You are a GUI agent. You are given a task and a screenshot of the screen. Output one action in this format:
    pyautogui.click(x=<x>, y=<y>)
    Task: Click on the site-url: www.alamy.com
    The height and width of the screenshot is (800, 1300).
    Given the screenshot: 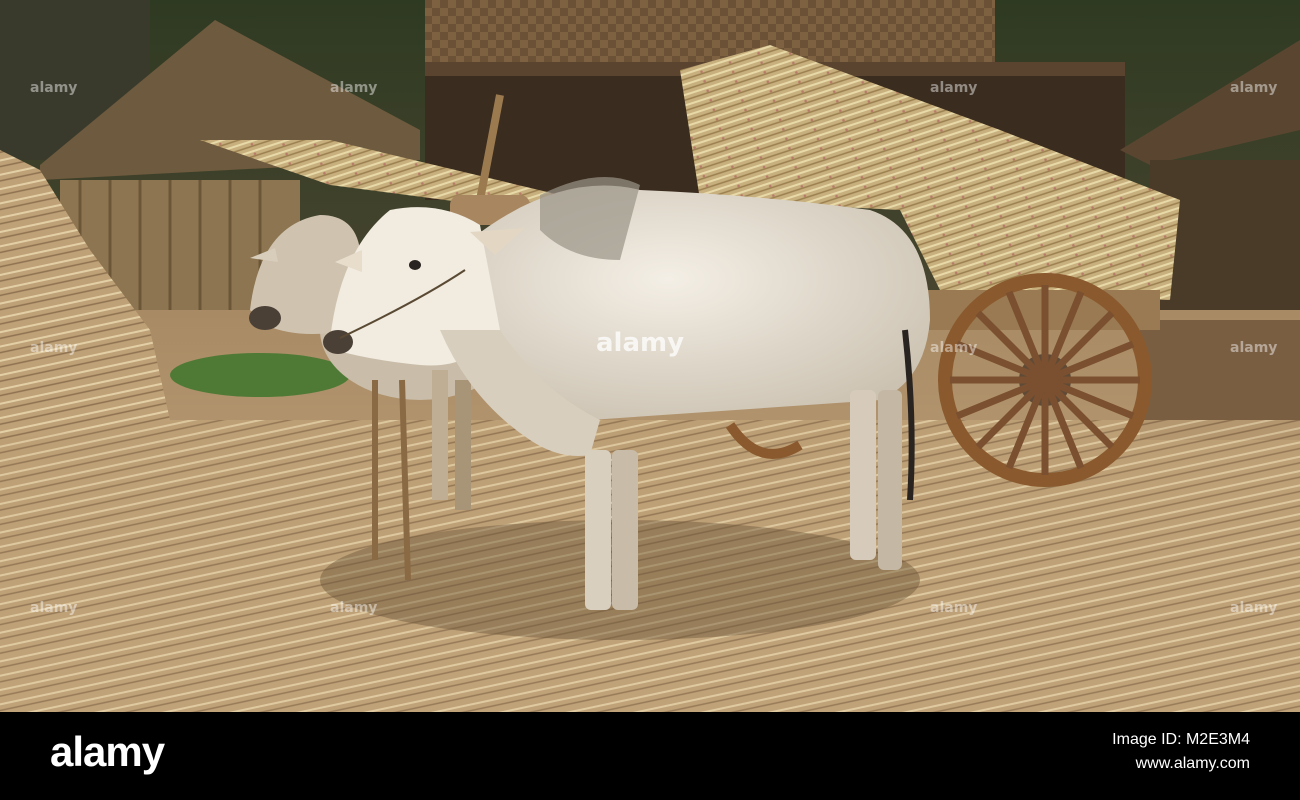 What is the action you would take?
    pyautogui.click(x=1181, y=764)
    